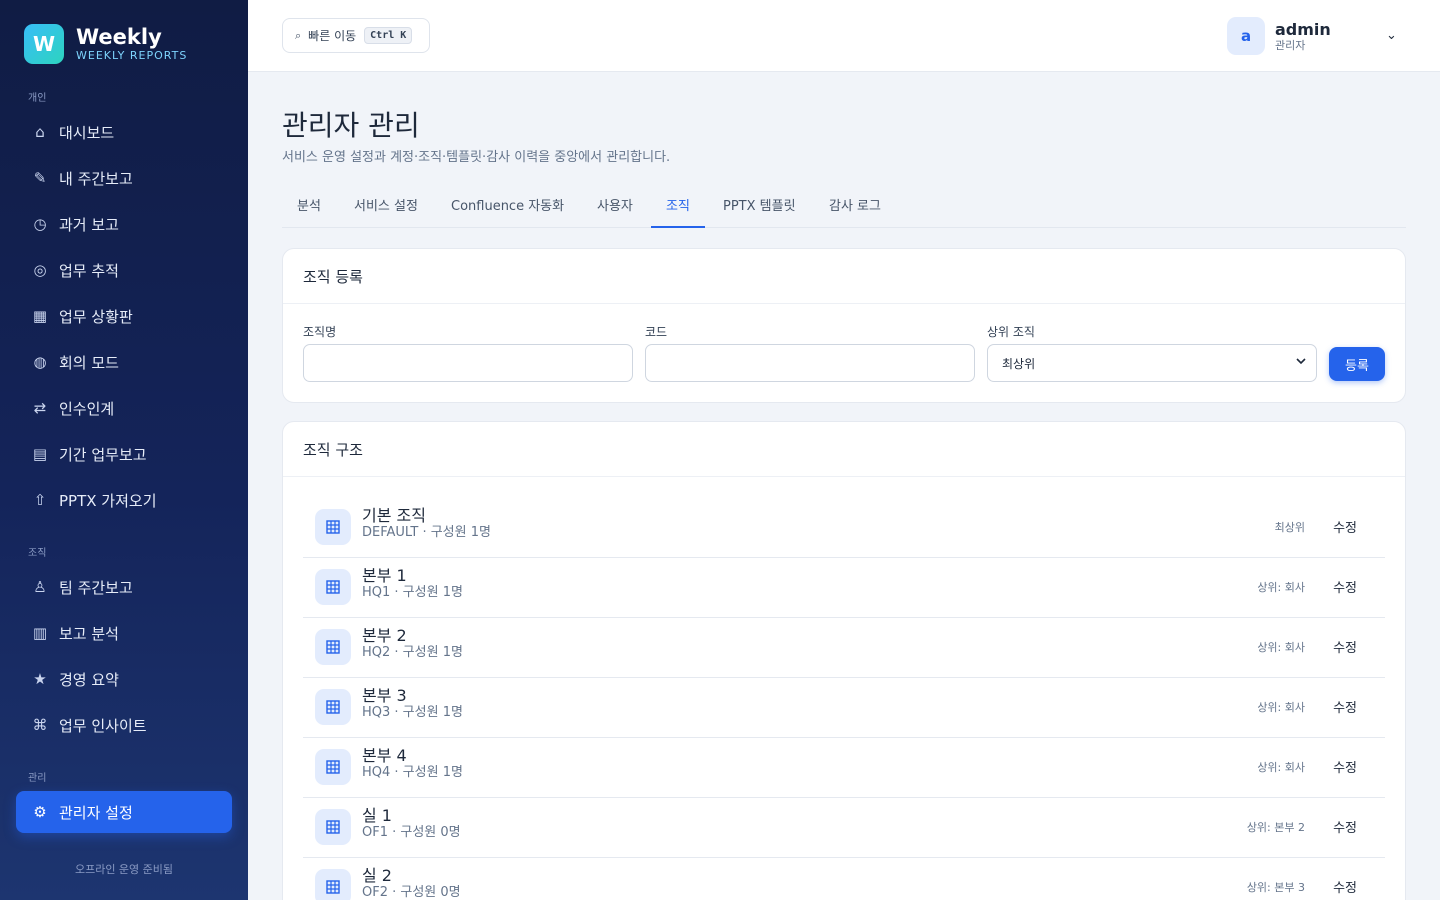 This screenshot has height=900, width=1440. What do you see at coordinates (124, 178) in the screenshot?
I see `sidebar-item: ✎ 내 주간보고` at bounding box center [124, 178].